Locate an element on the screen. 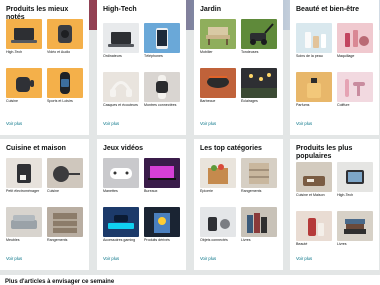  category-tile: Manettes is located at coordinates (121, 176).